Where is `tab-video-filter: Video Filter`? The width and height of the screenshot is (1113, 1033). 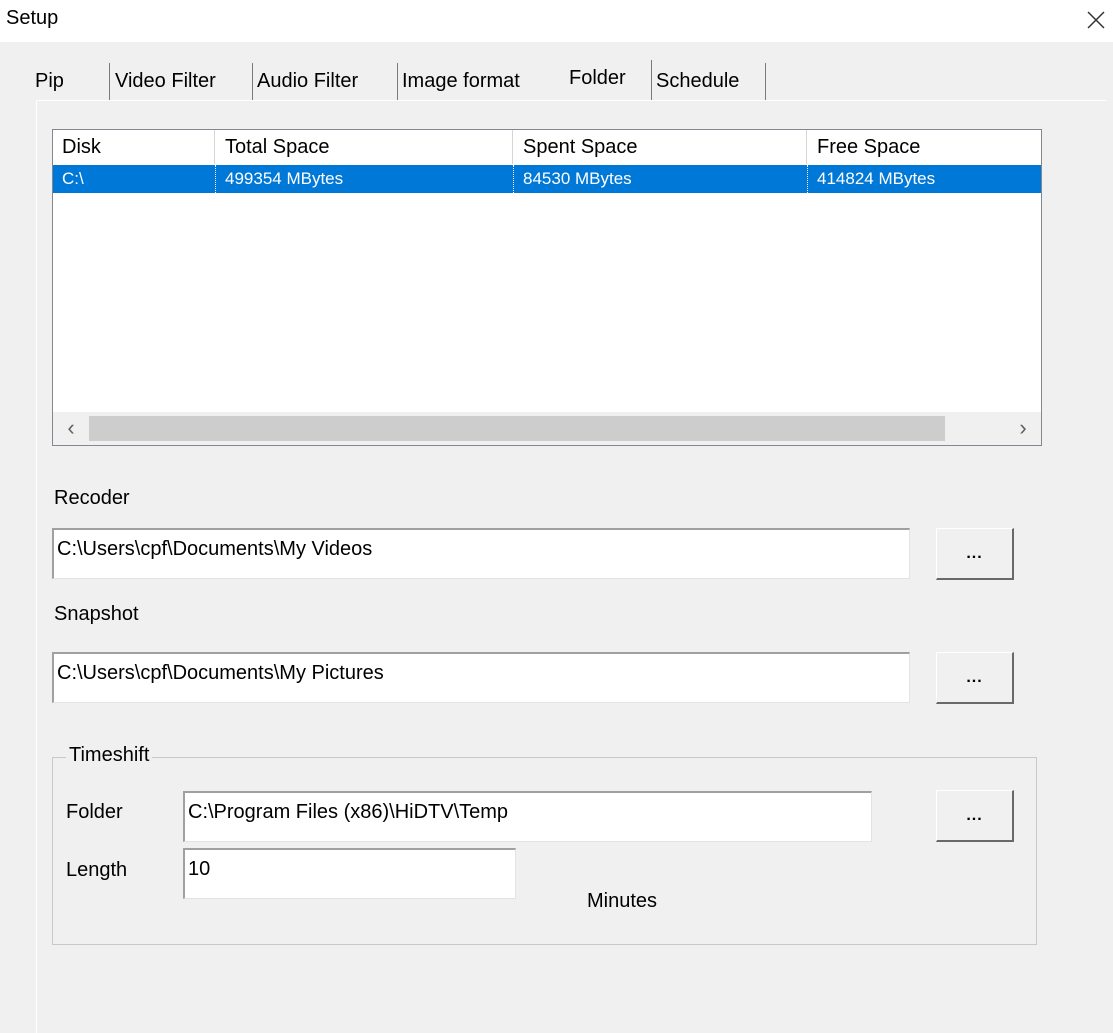
tab-video-filter: Video Filter is located at coordinates (182, 82).